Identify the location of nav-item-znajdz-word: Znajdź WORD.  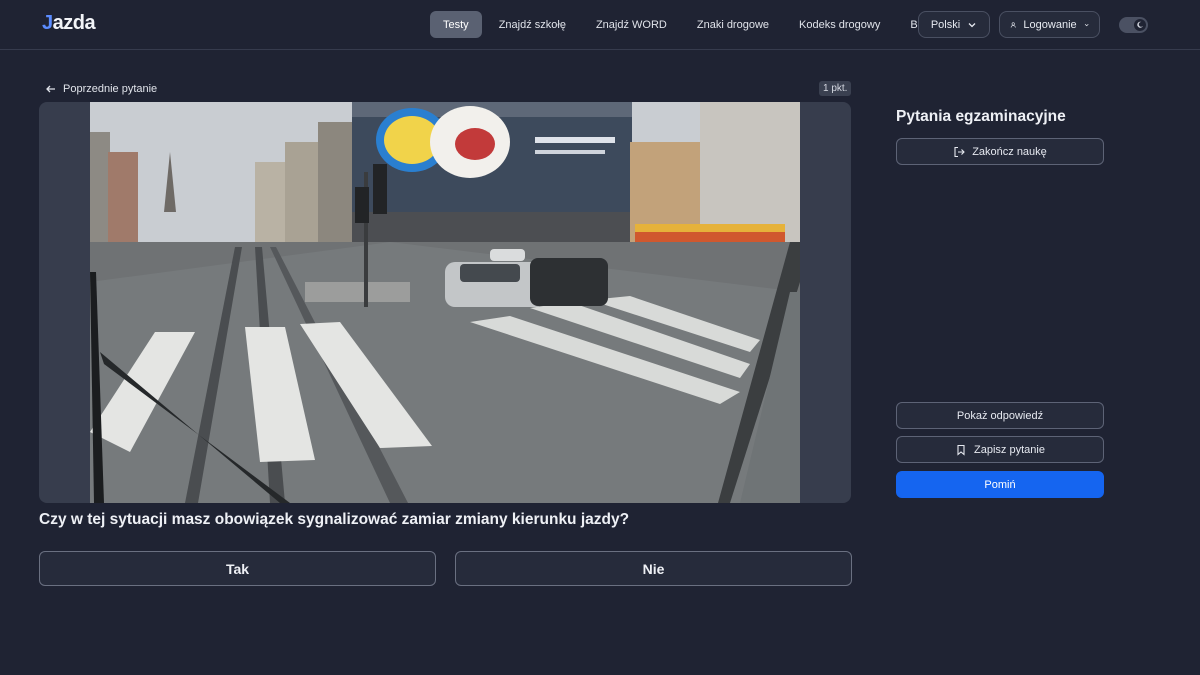
(631, 24).